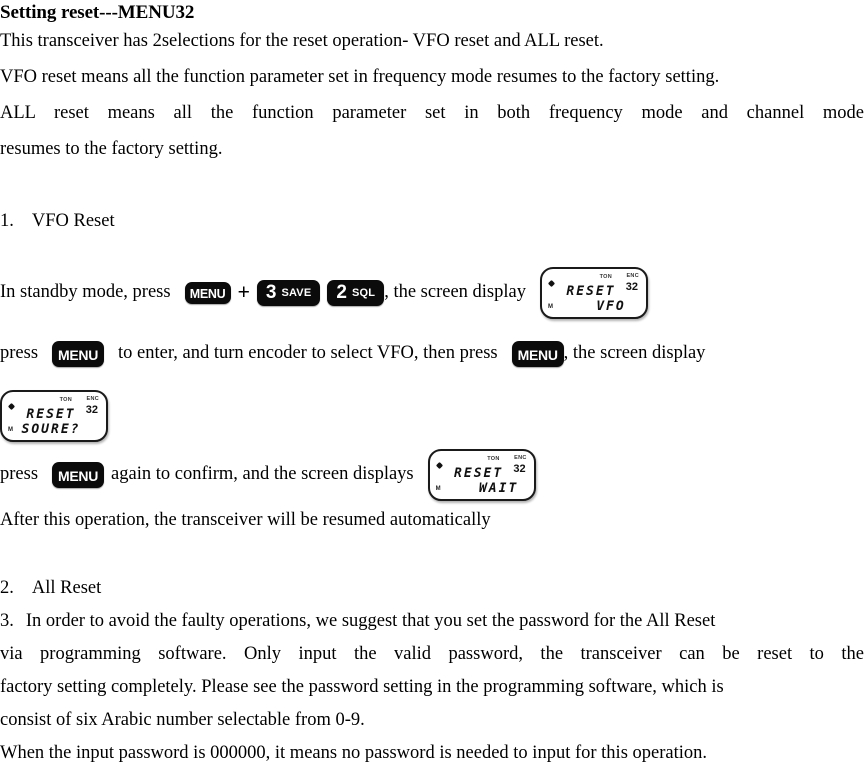 The width and height of the screenshot is (864, 770). Describe the element at coordinates (611, 307) in the screenshot. I see `lcd-line-2: VFO` at that location.